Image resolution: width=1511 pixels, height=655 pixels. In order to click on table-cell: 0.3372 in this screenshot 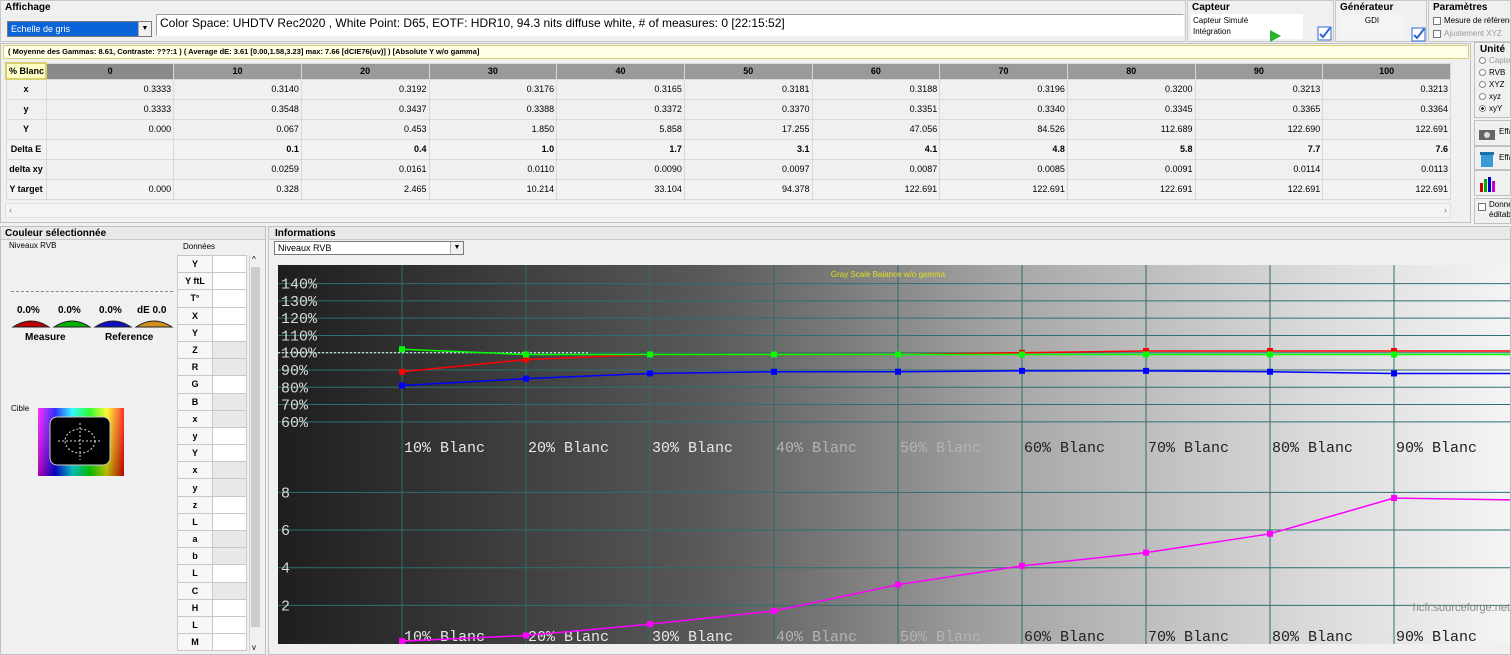, I will do `click(620, 109)`.